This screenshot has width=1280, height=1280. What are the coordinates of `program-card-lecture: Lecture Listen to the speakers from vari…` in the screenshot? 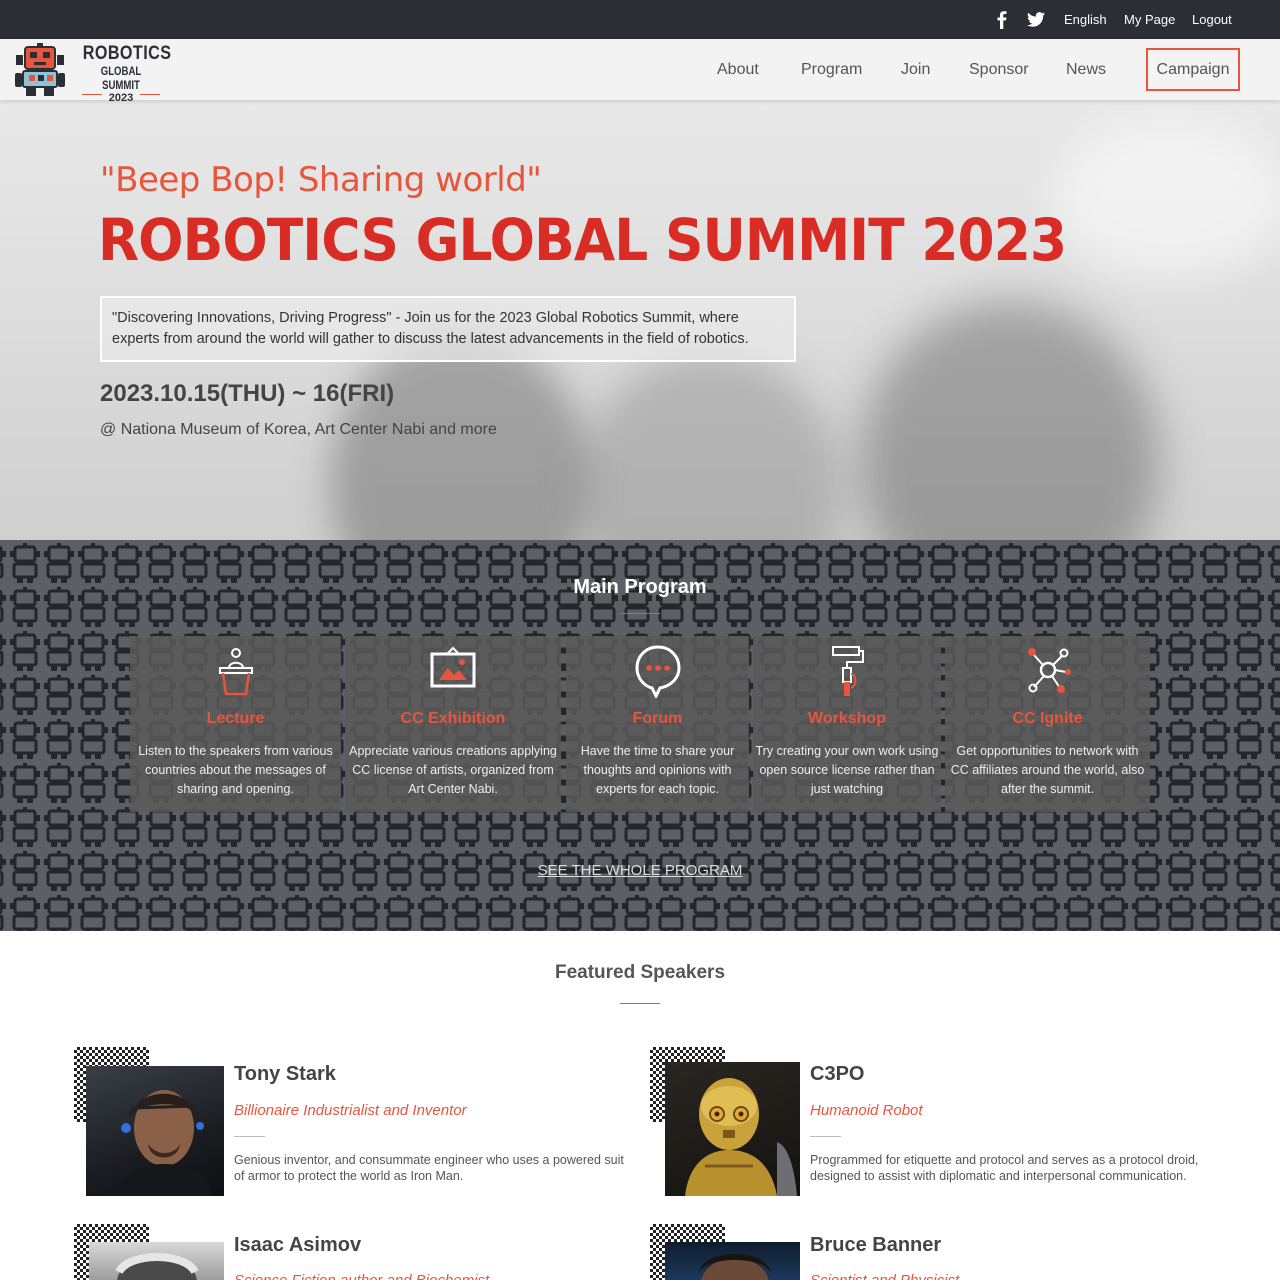 It's located at (235, 724).